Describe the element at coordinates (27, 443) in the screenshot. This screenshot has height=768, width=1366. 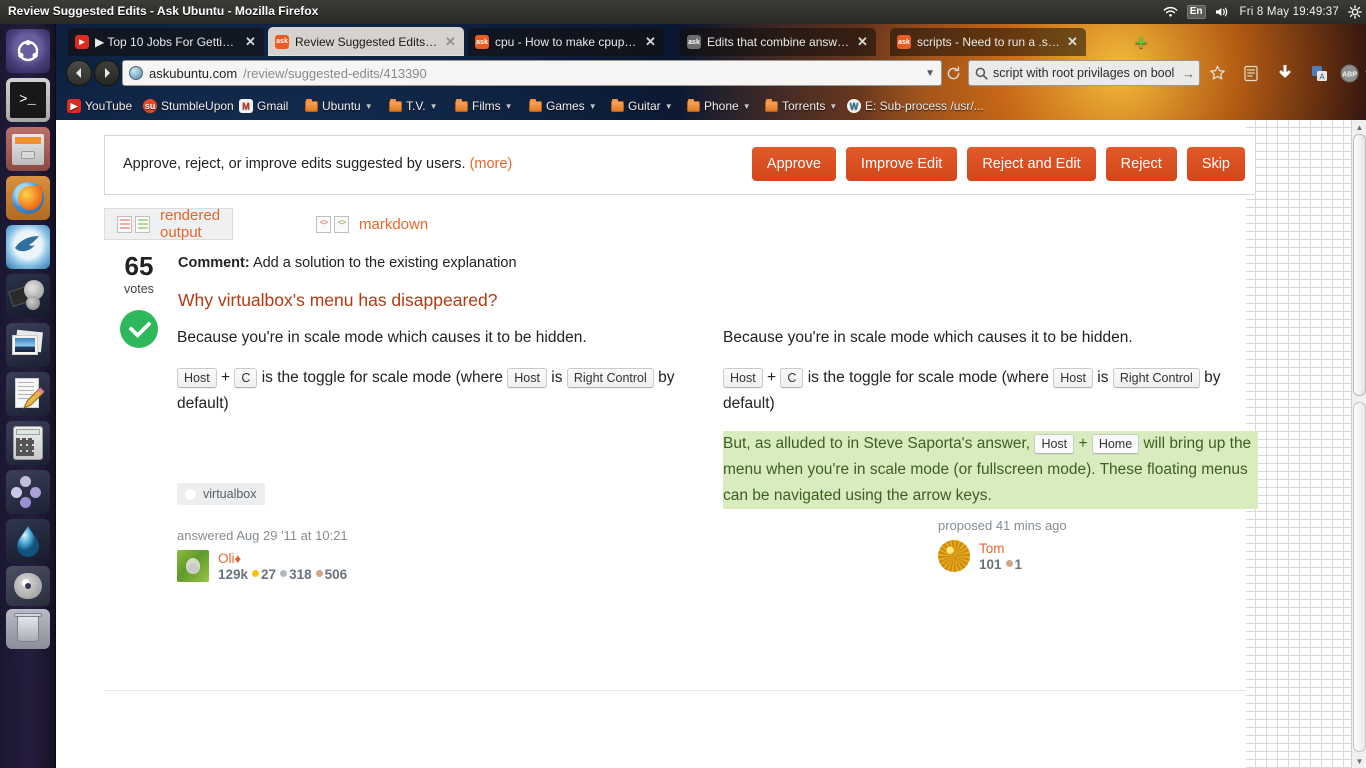
I see `launcher-item-calculator` at that location.